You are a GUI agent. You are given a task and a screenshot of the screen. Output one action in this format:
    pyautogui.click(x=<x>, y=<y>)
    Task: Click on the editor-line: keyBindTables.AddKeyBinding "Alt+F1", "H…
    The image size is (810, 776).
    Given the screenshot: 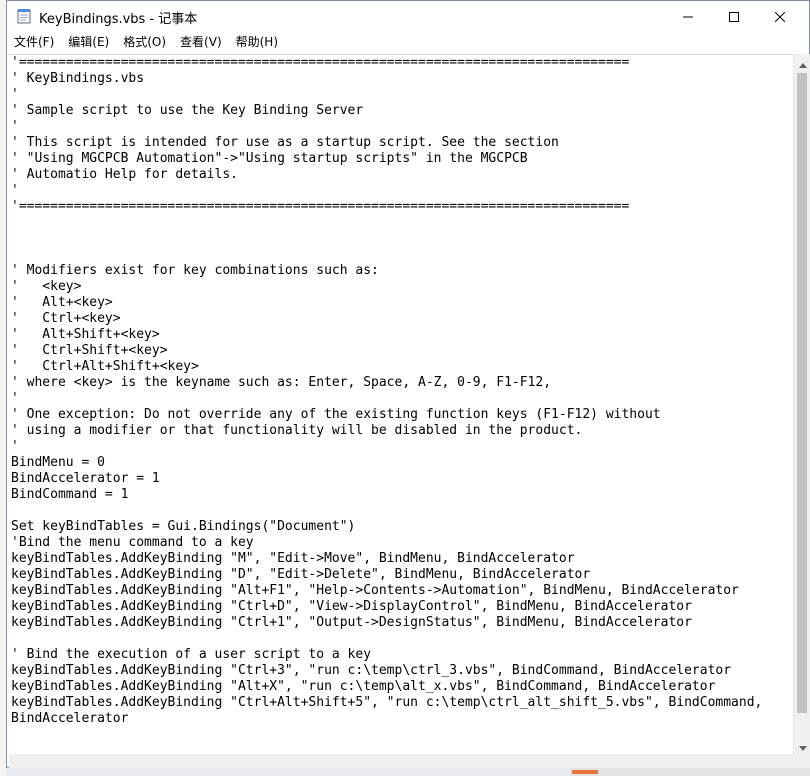 What is the action you would take?
    pyautogui.click(x=401, y=591)
    